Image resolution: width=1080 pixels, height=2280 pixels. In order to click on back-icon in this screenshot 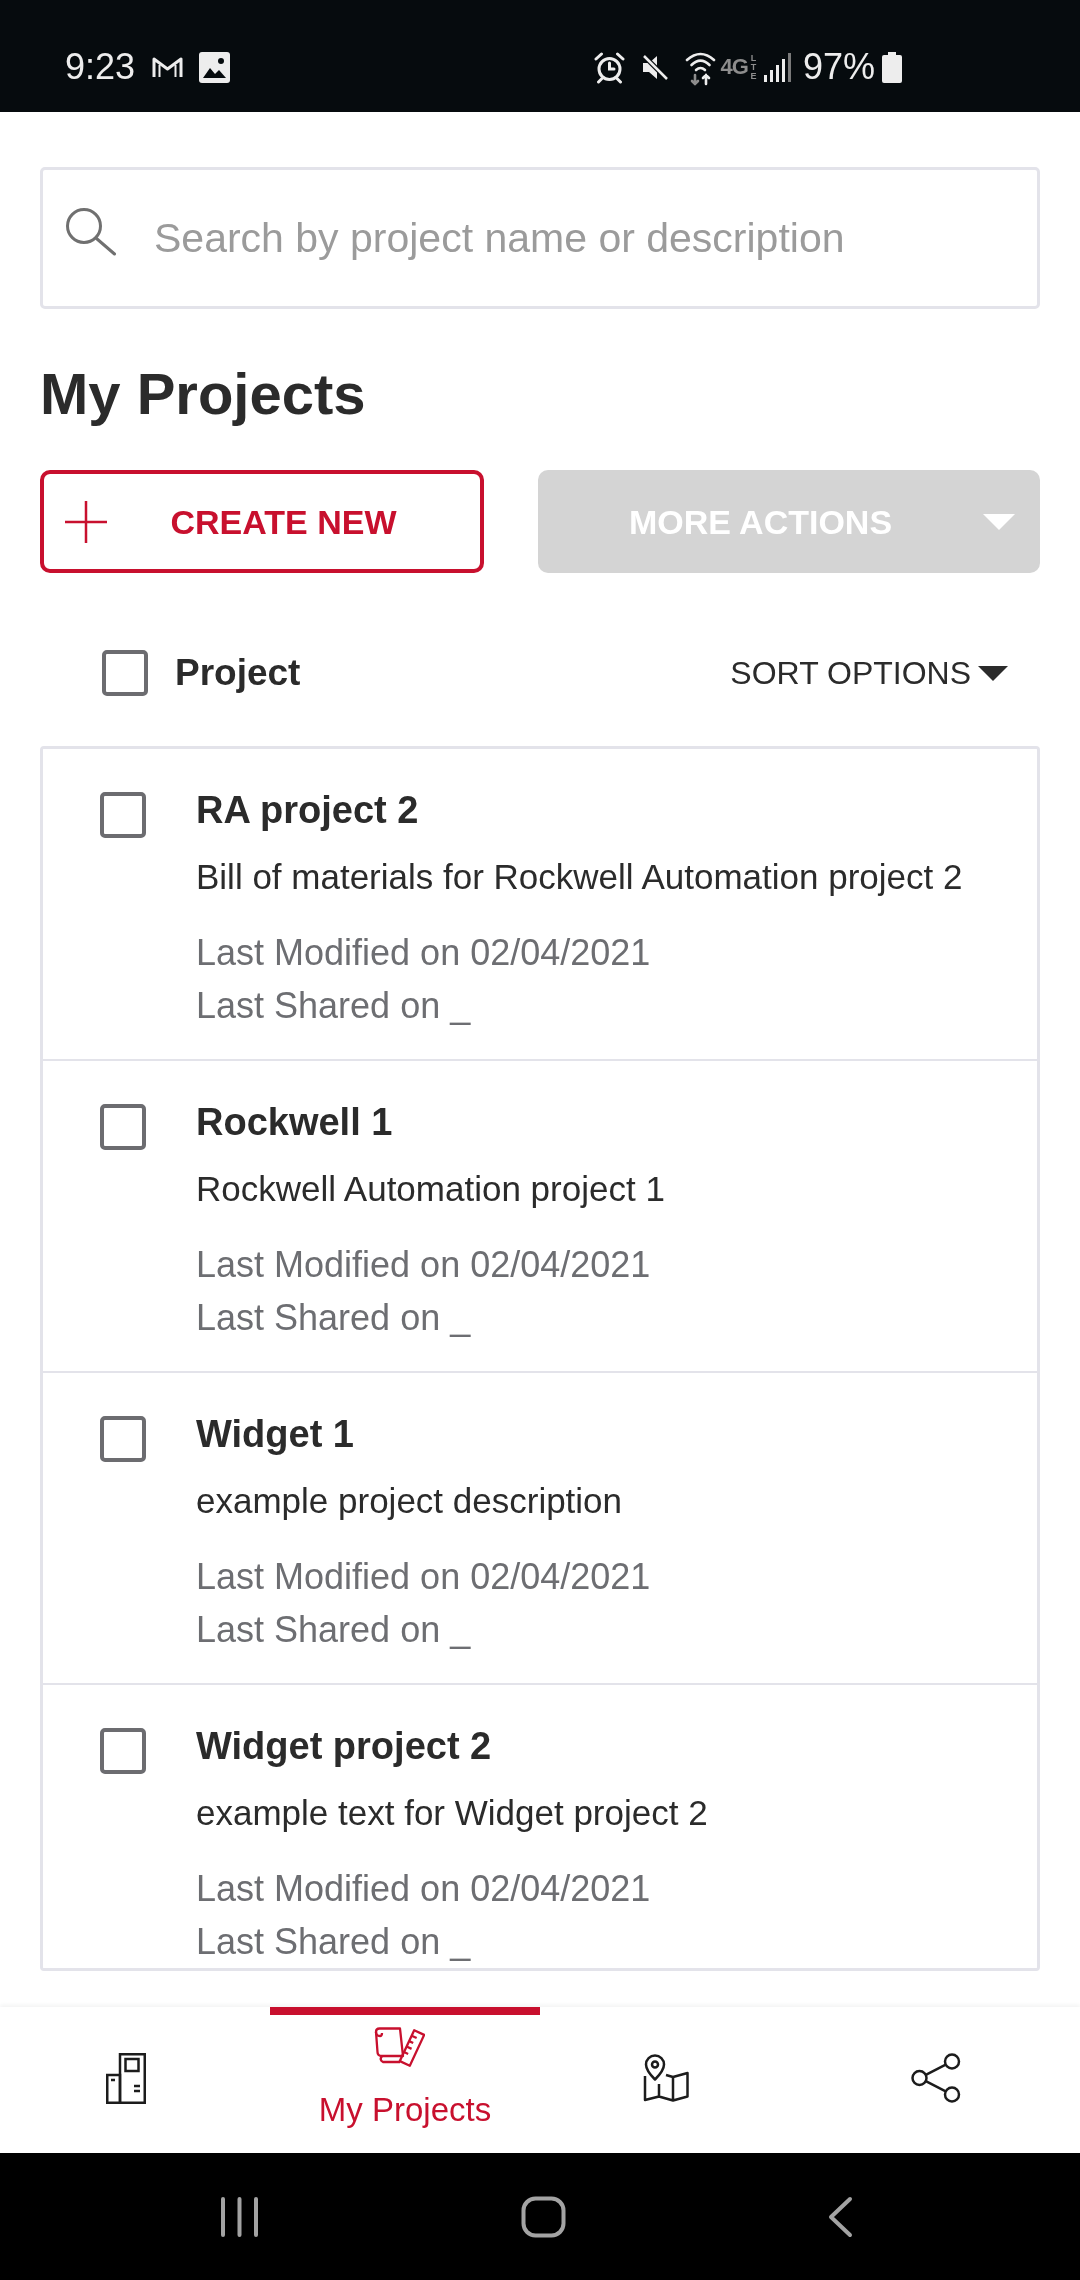, I will do `click(840, 2216)`.